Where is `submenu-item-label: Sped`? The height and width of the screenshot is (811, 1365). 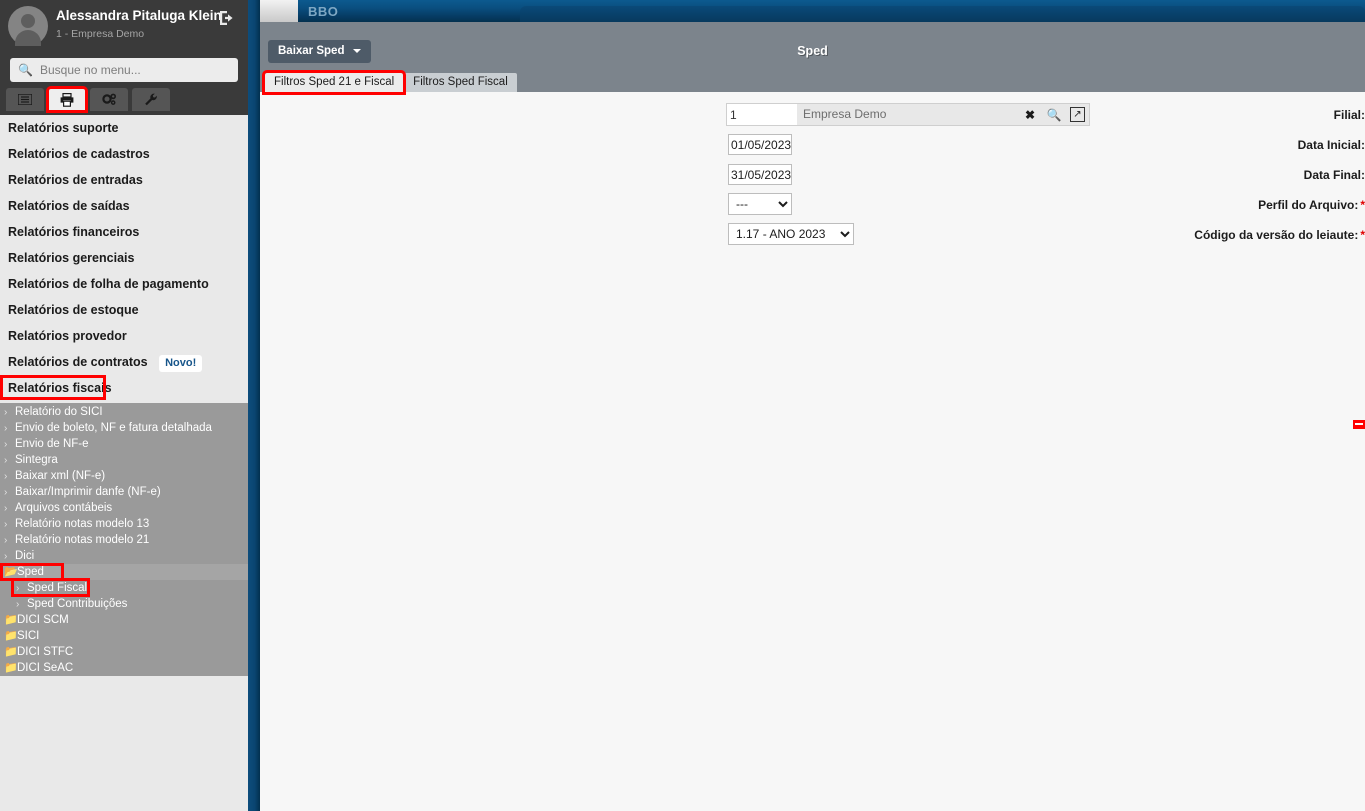
submenu-item-label: Sped is located at coordinates (30, 572).